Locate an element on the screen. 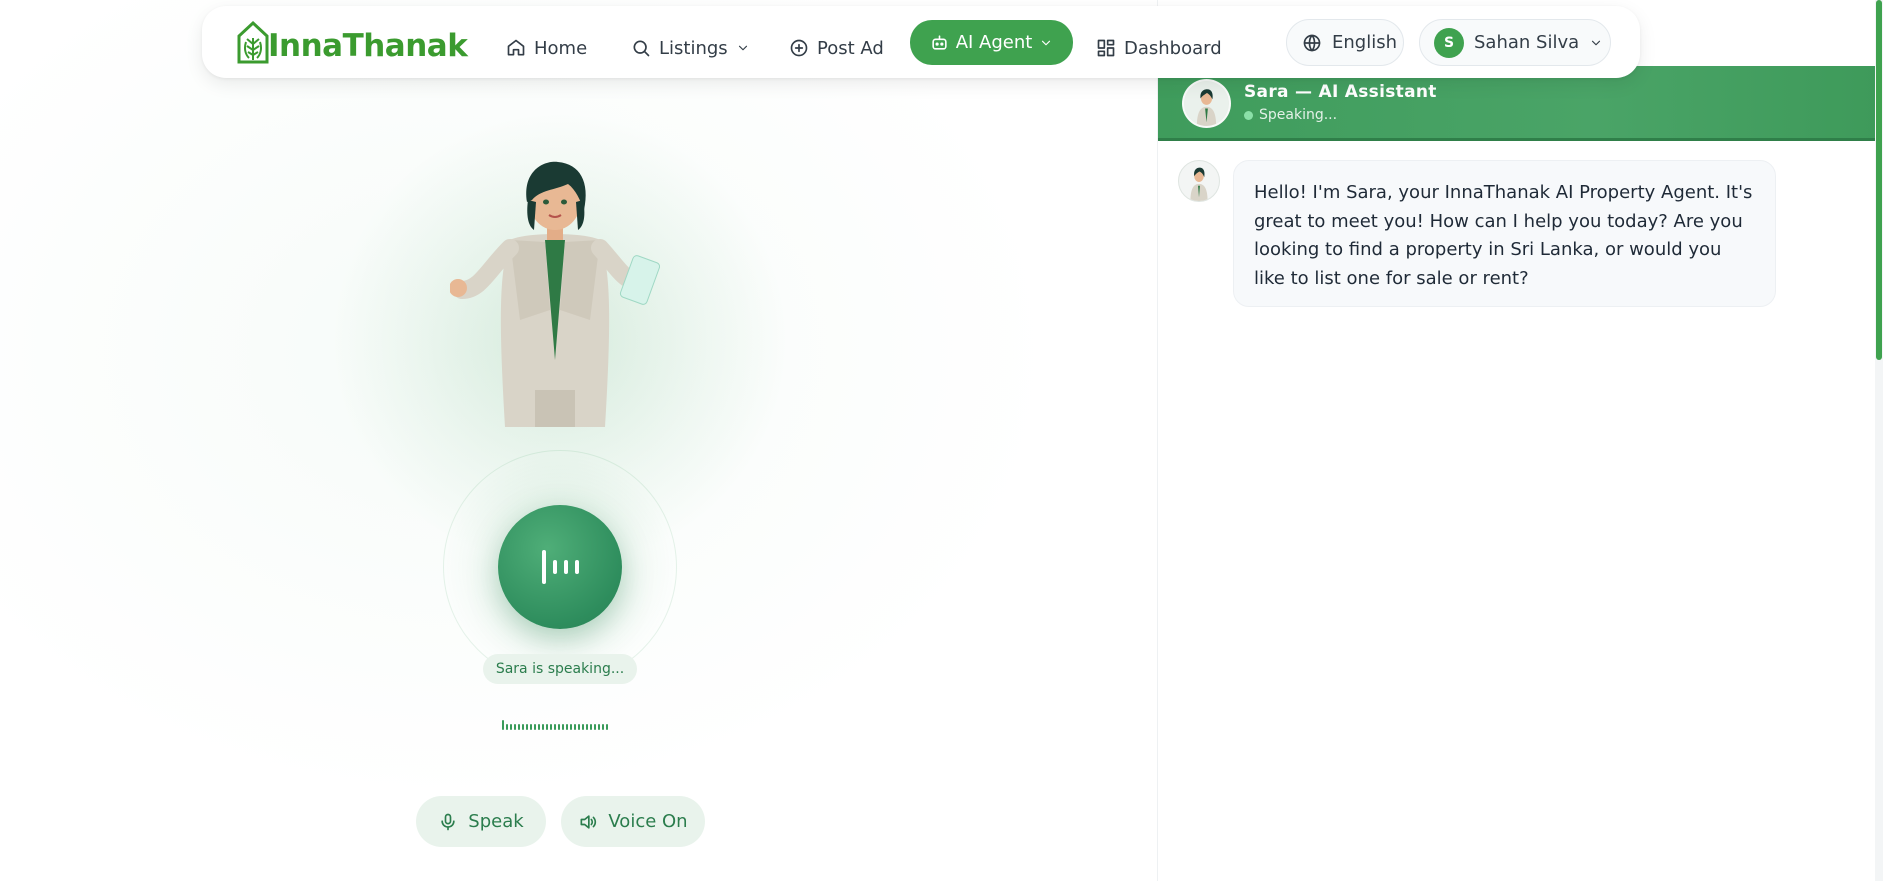 The width and height of the screenshot is (1883, 881). message-avatar is located at coordinates (1199, 181).